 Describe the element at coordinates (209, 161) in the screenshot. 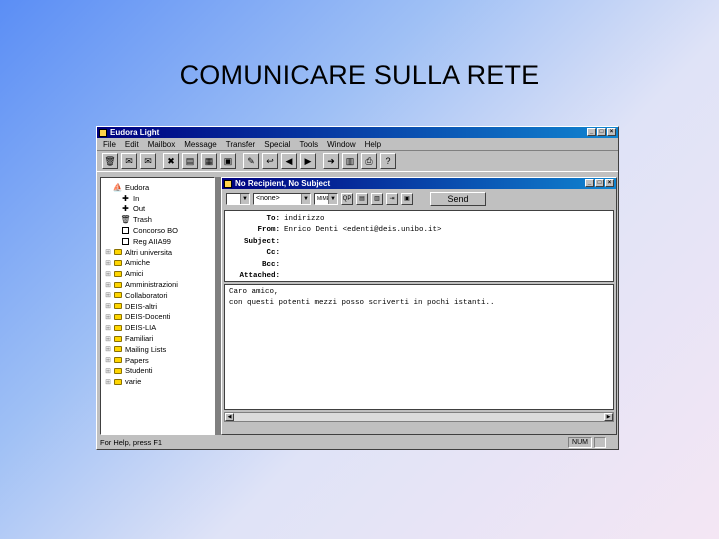

I see `print-preview-icon: ▦` at that location.